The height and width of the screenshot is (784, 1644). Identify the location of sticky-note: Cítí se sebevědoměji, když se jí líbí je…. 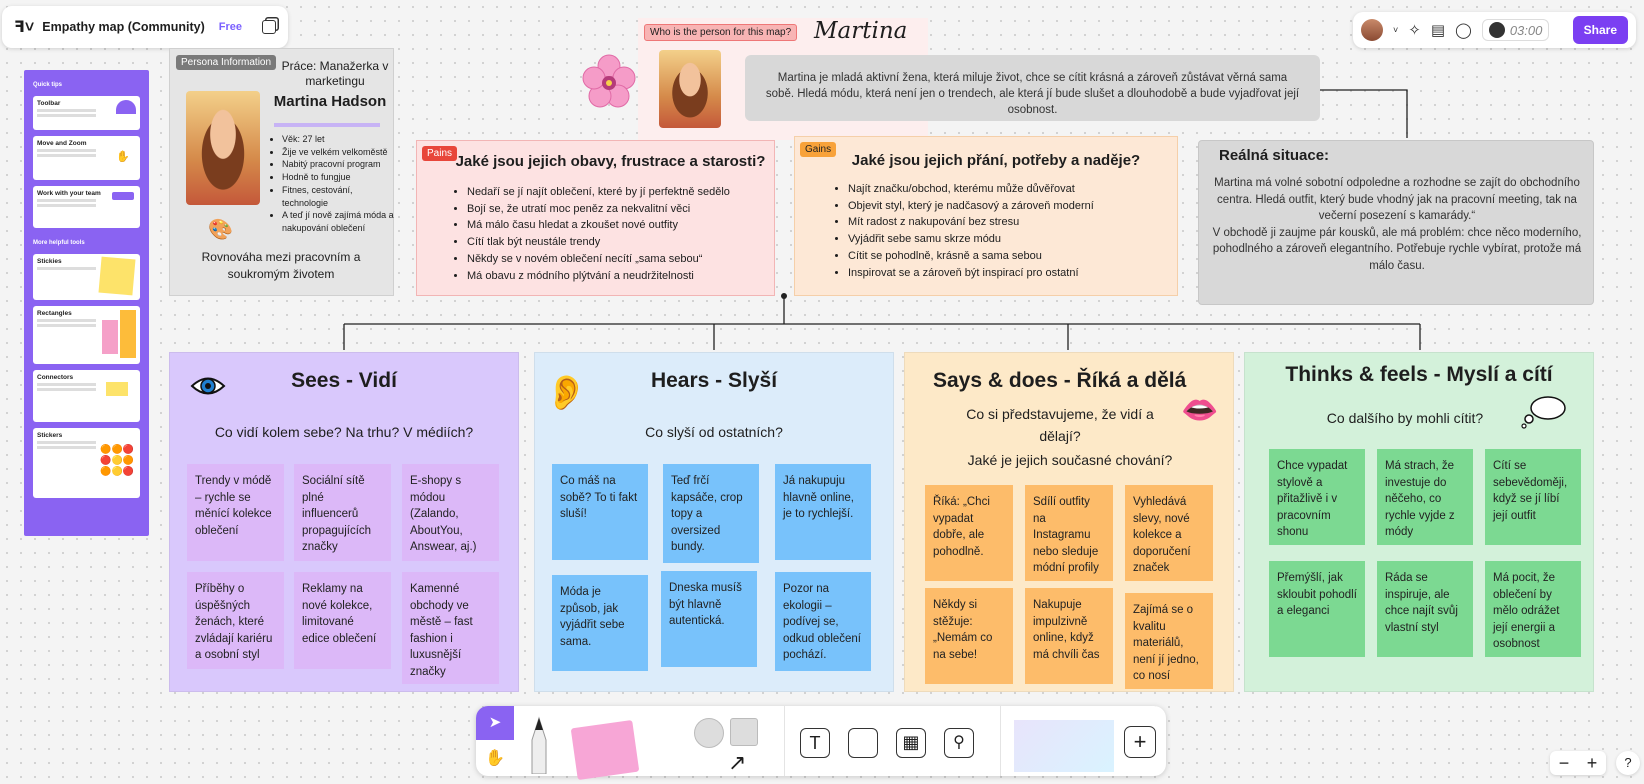
(1533, 497).